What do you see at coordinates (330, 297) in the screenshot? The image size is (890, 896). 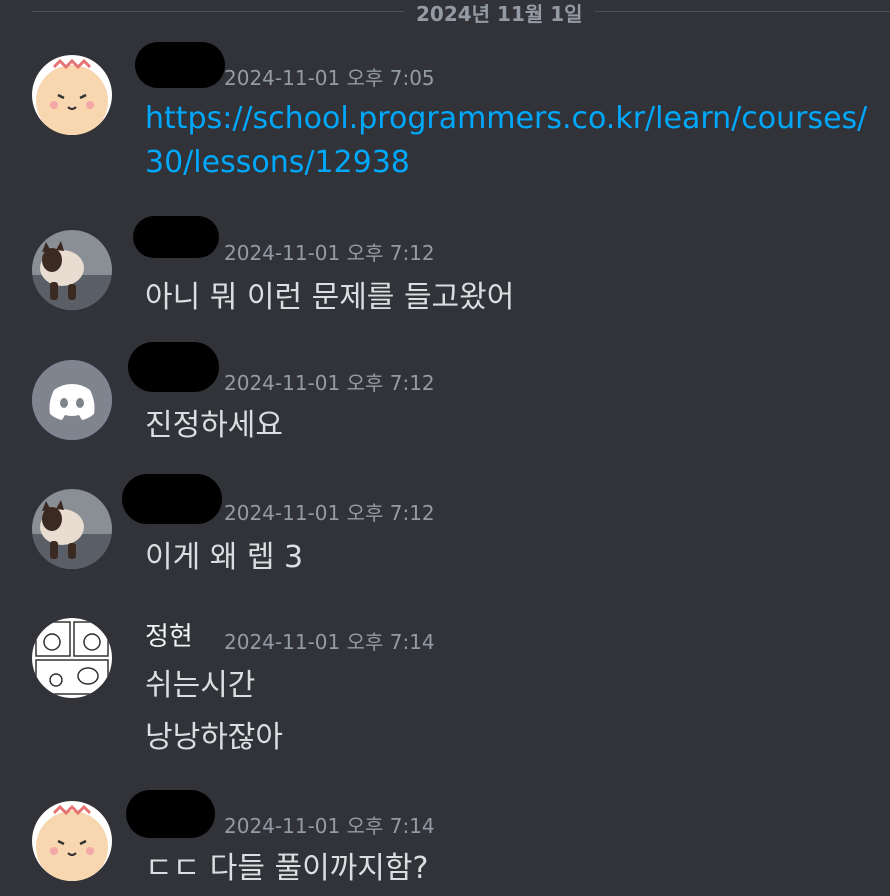 I see `message-text: 아니 뭐 이런 문제를 들고왔어` at bounding box center [330, 297].